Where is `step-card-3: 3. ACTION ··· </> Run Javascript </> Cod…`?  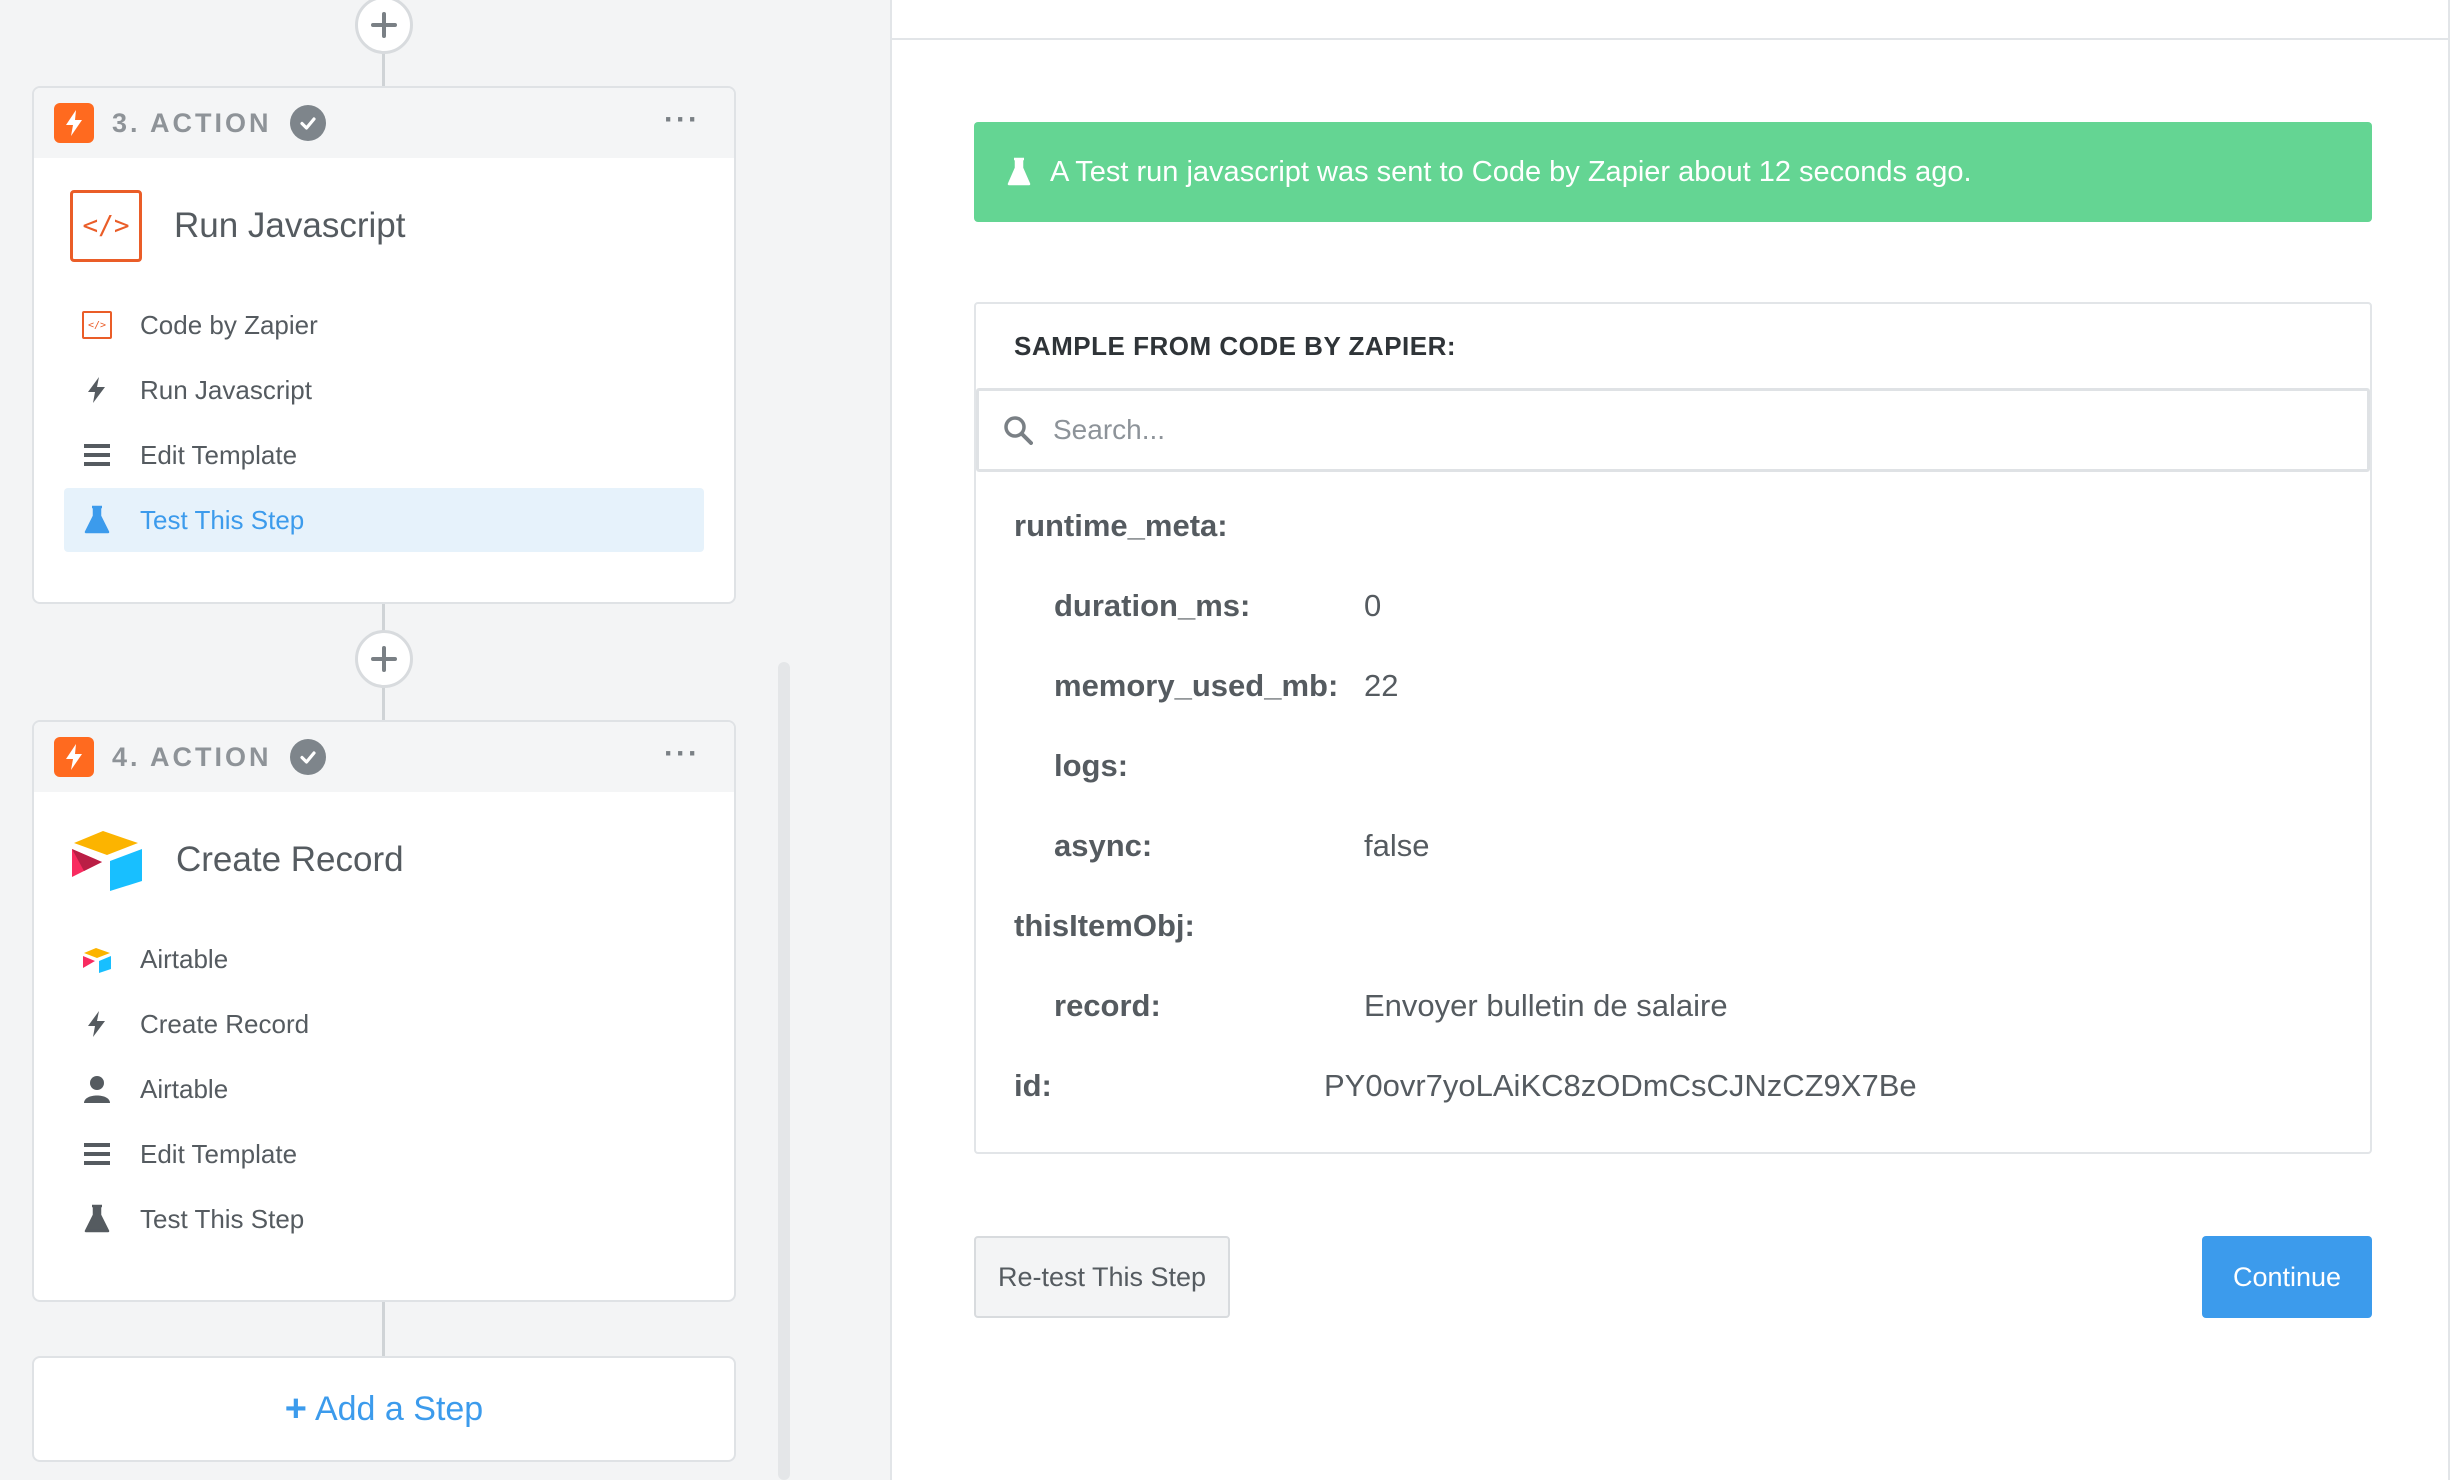
step-card-3: 3. ACTION ··· </> Run Javascript </> Cod… is located at coordinates (384, 345).